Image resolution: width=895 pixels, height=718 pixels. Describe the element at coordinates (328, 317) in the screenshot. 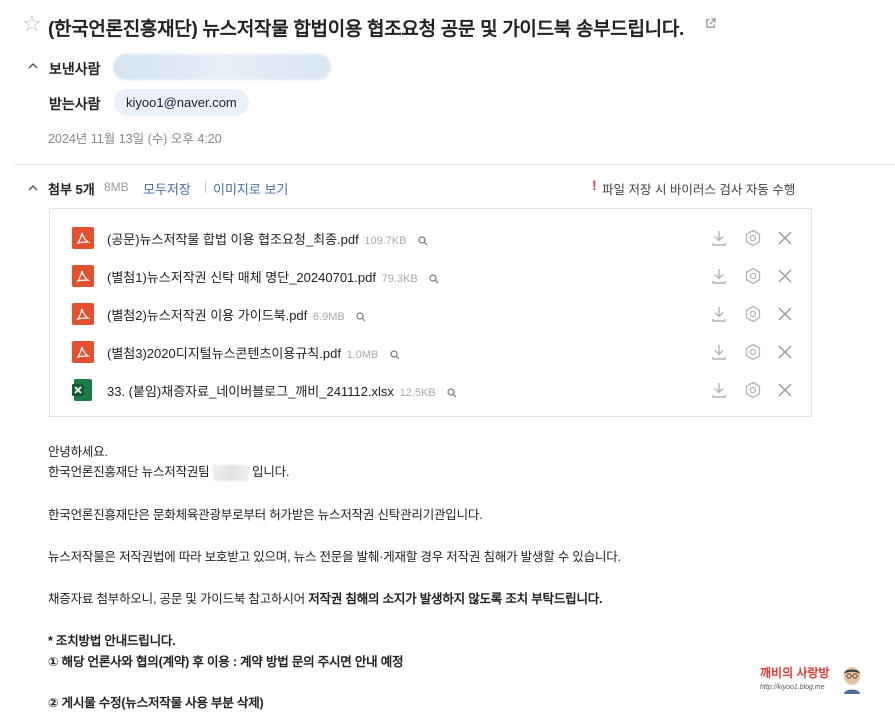

I see `attachment-size: 6.9MB` at that location.